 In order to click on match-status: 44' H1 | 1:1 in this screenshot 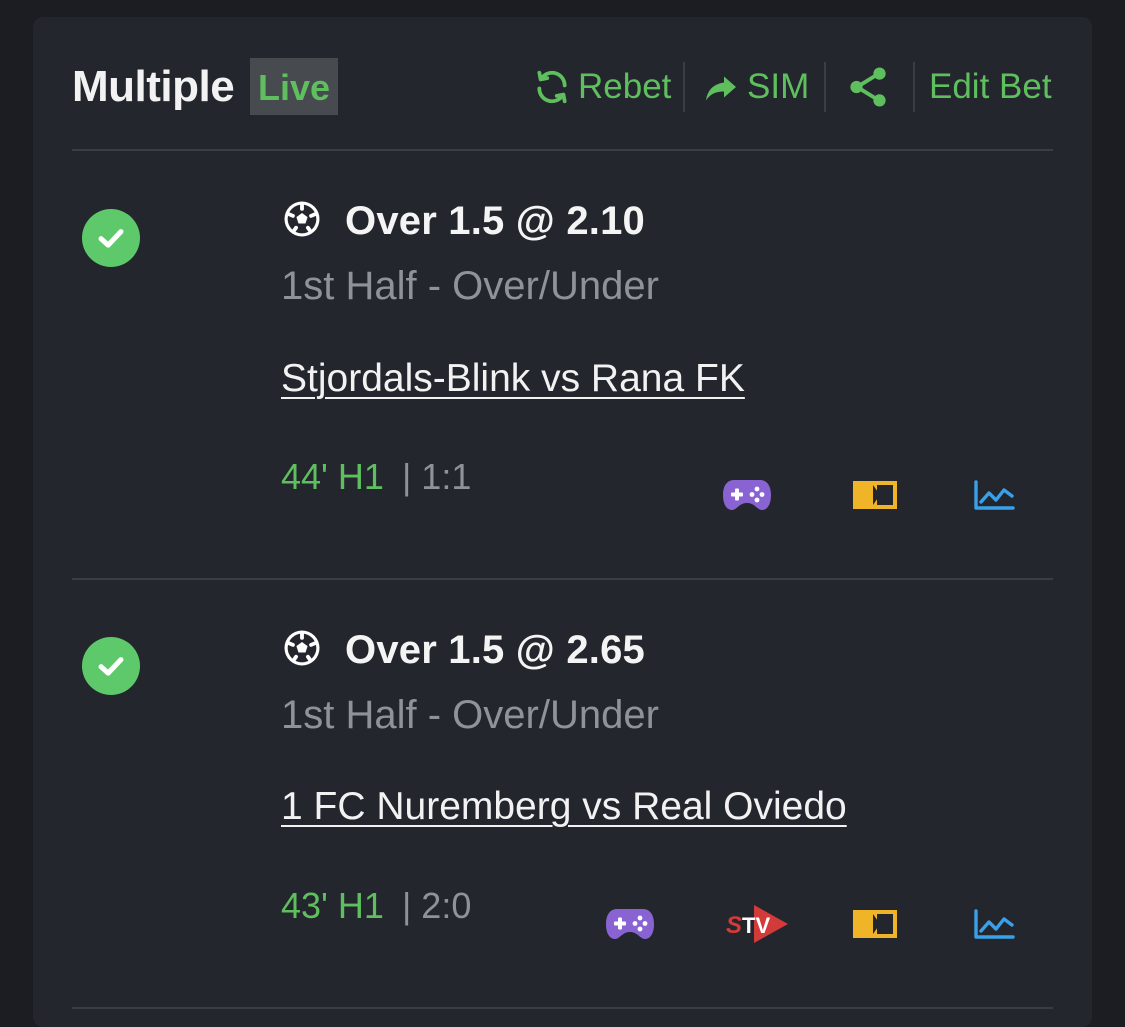, I will do `click(376, 477)`.